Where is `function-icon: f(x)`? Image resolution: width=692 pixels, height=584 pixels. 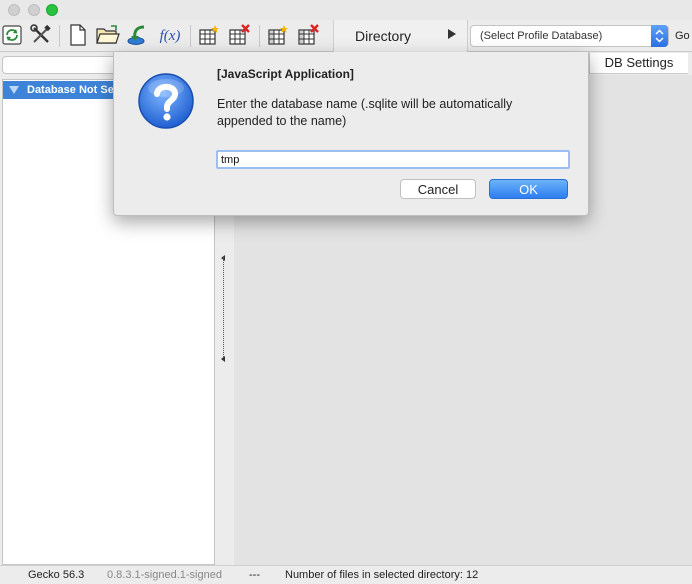
function-icon: f(x) is located at coordinates (170, 35).